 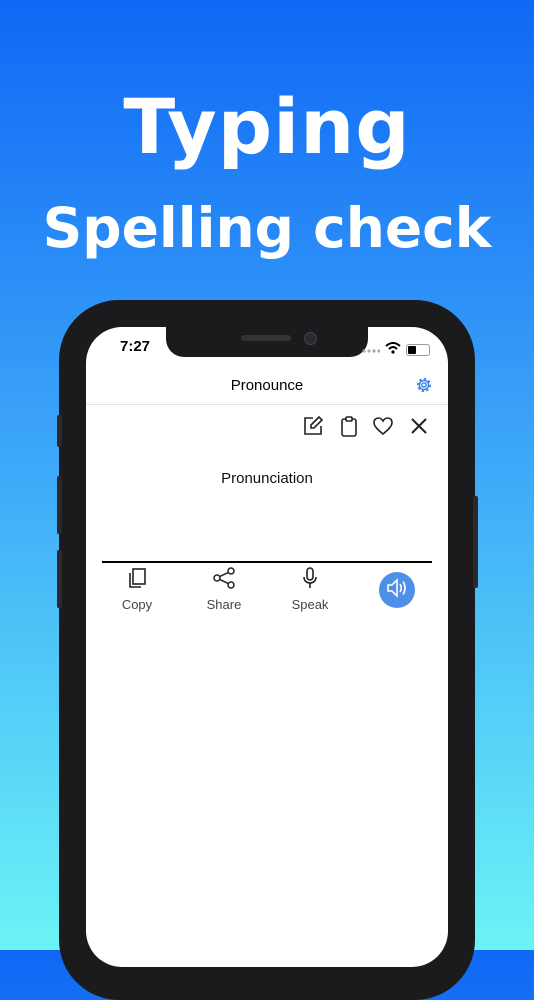 I want to click on share-icon, so click(x=224, y=580).